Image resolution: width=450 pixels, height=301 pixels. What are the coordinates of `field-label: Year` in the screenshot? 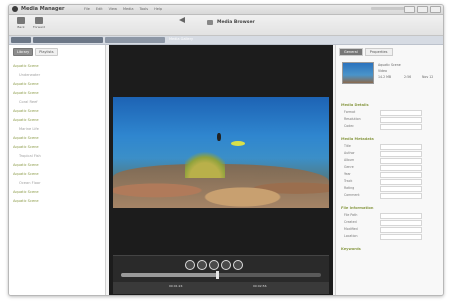 It's located at (347, 174).